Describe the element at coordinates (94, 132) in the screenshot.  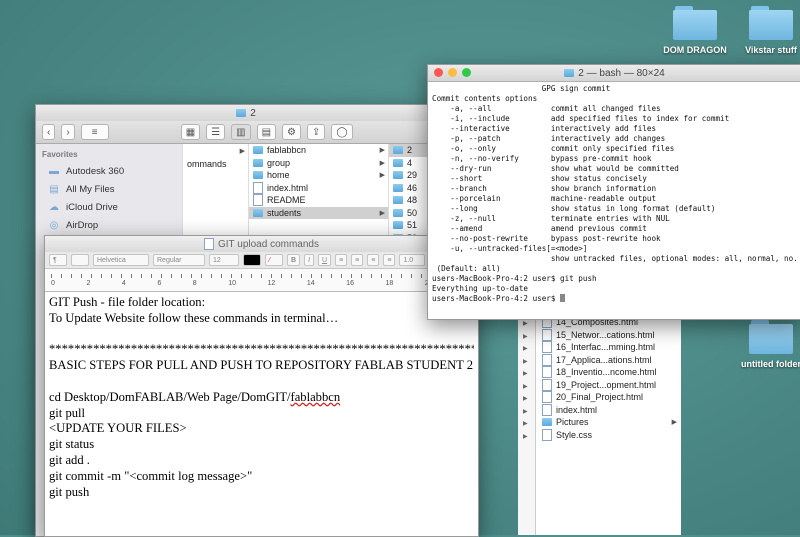
I see `arrange-button: ≡` at that location.